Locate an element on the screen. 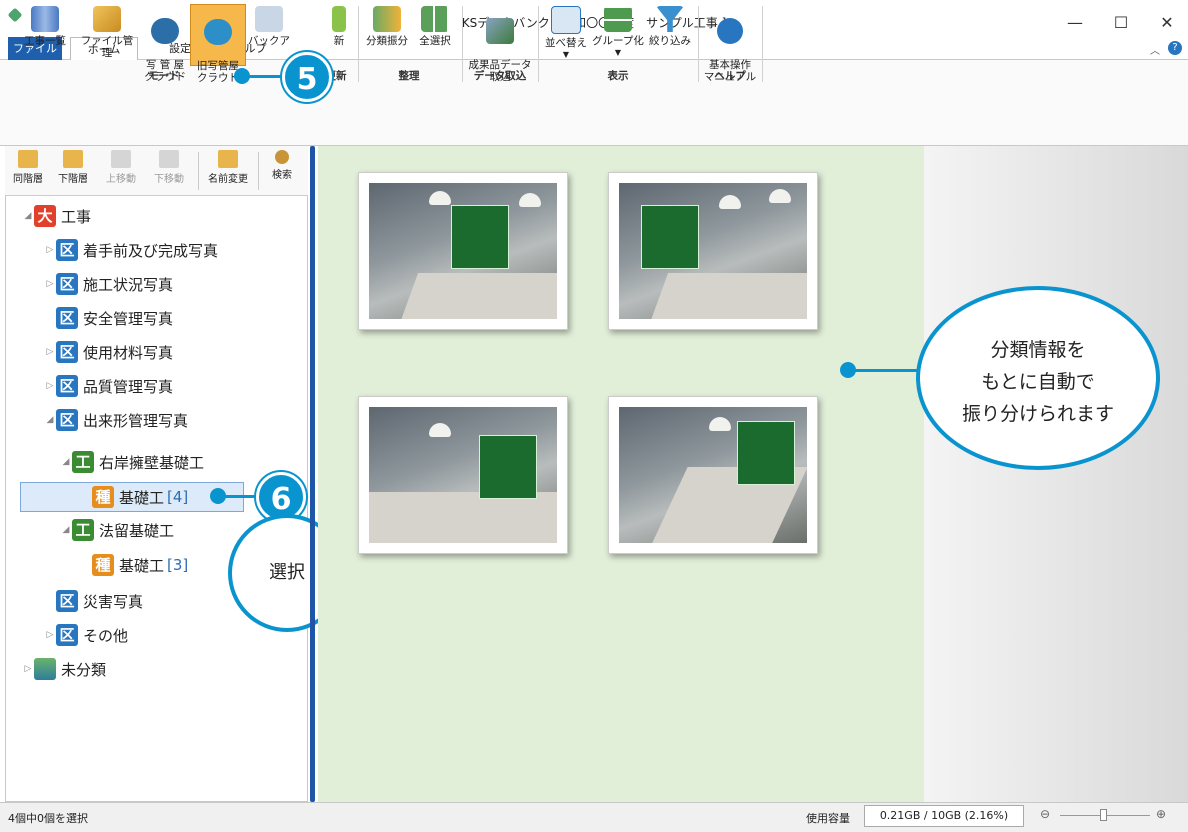 The image size is (1188, 832). tree-item-label: 品質管理写真 is located at coordinates (128, 386).